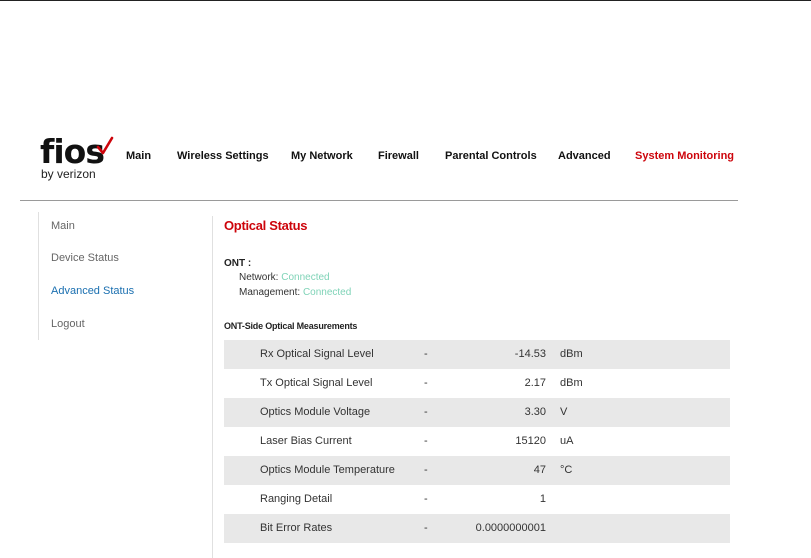 The width and height of the screenshot is (811, 558). What do you see at coordinates (327, 470) in the screenshot?
I see `row-name: Optics Module Temperature` at bounding box center [327, 470].